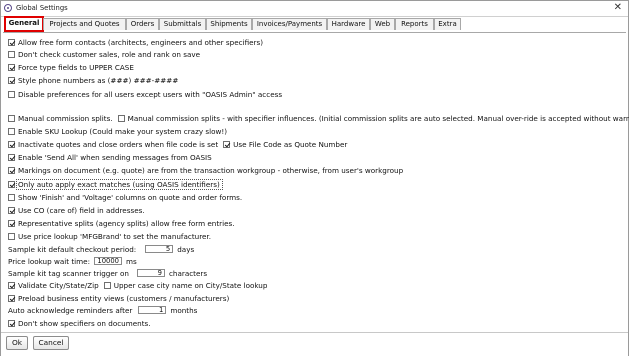 The image size is (629, 356). I want to click on tab-orders: Orders, so click(142, 24).